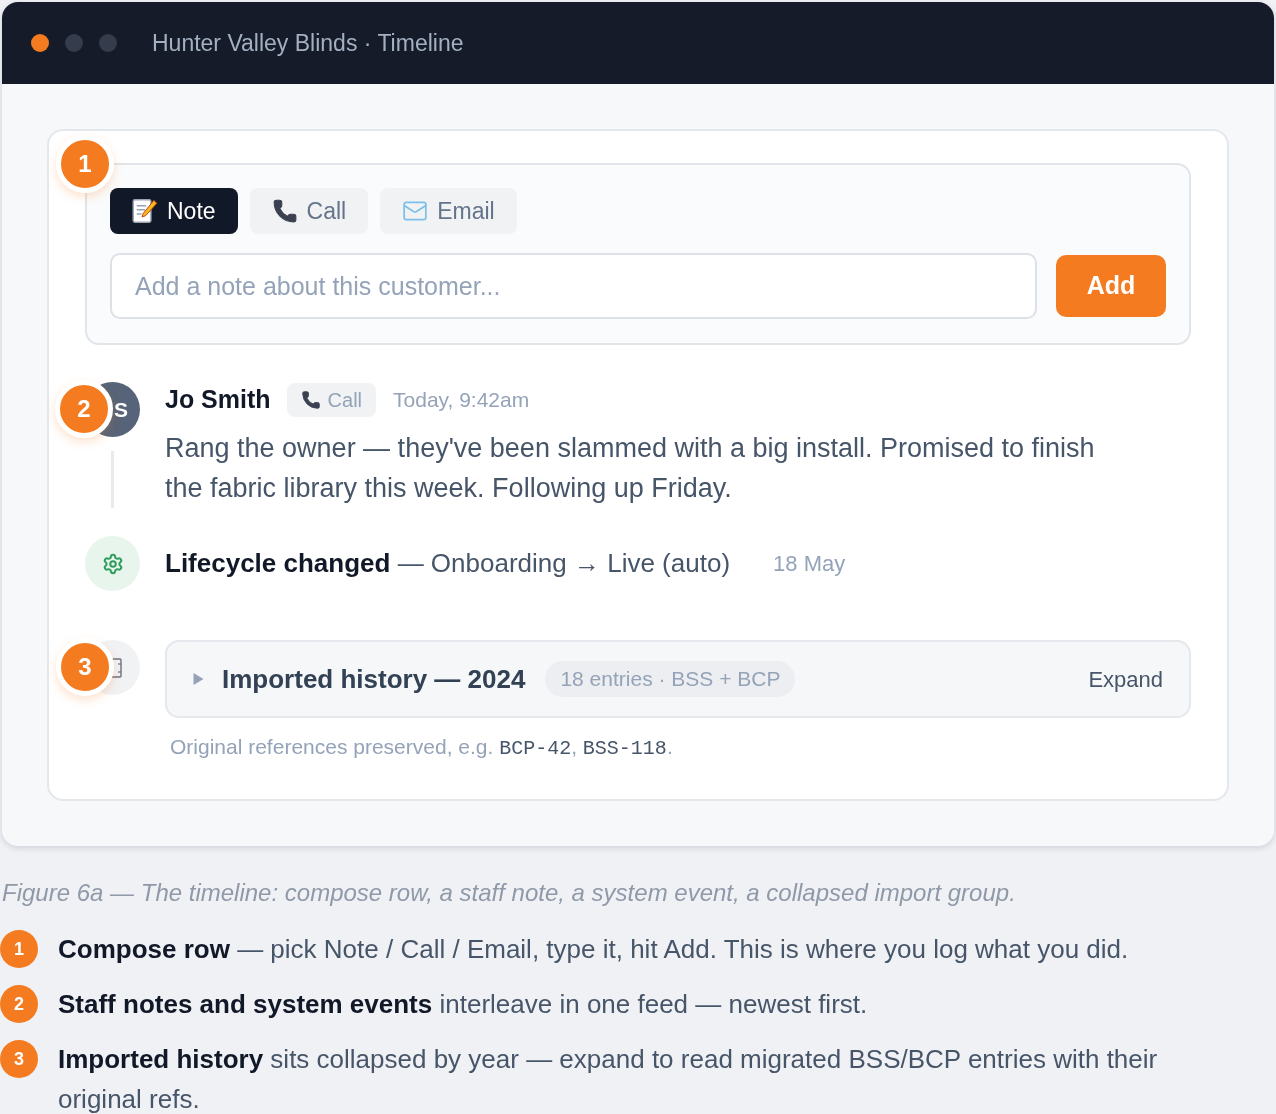 The height and width of the screenshot is (1114, 1276). What do you see at coordinates (608, 1078) in the screenshot?
I see `legend-text: Imported history sits collapsed by year — expand to read migrated BSS/BCP entries with their original refs.` at bounding box center [608, 1078].